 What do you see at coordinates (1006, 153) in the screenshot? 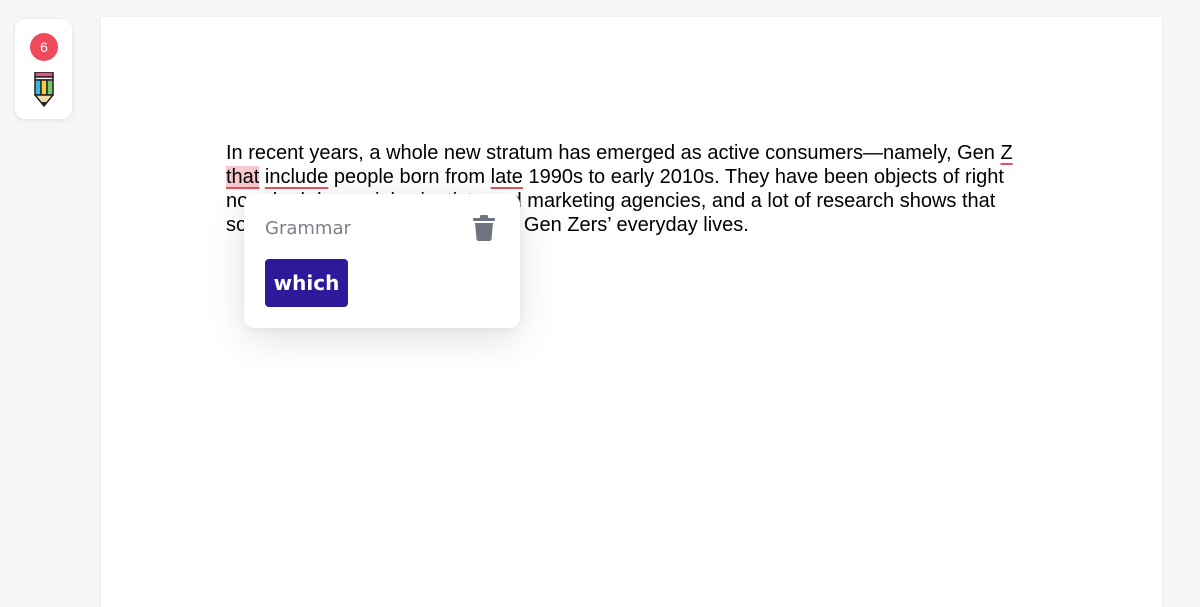
I see `error-word-z: Z` at bounding box center [1006, 153].